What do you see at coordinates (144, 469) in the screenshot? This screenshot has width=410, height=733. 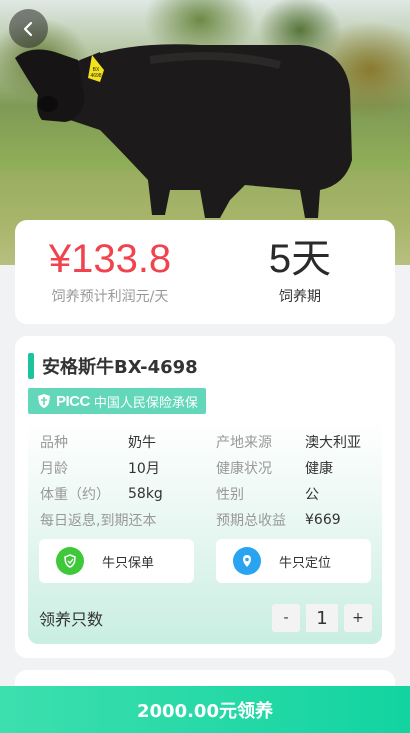 I see `age-value: 10月` at bounding box center [144, 469].